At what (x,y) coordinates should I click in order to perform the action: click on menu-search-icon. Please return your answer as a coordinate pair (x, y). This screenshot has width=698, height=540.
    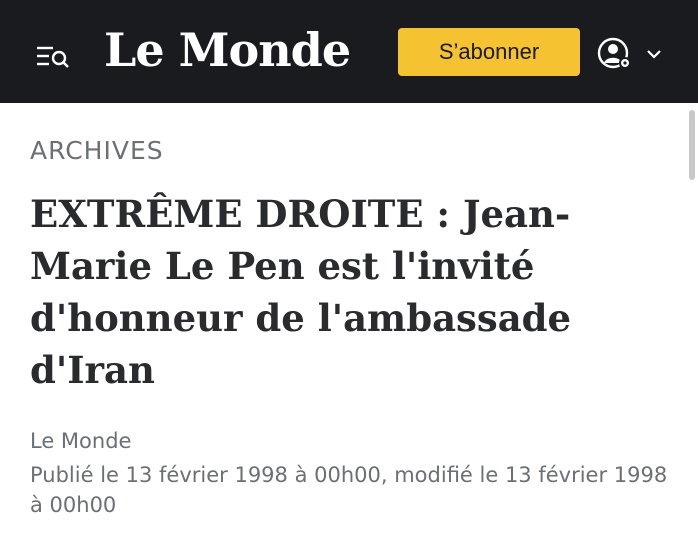
    Looking at the image, I should click on (53, 57).